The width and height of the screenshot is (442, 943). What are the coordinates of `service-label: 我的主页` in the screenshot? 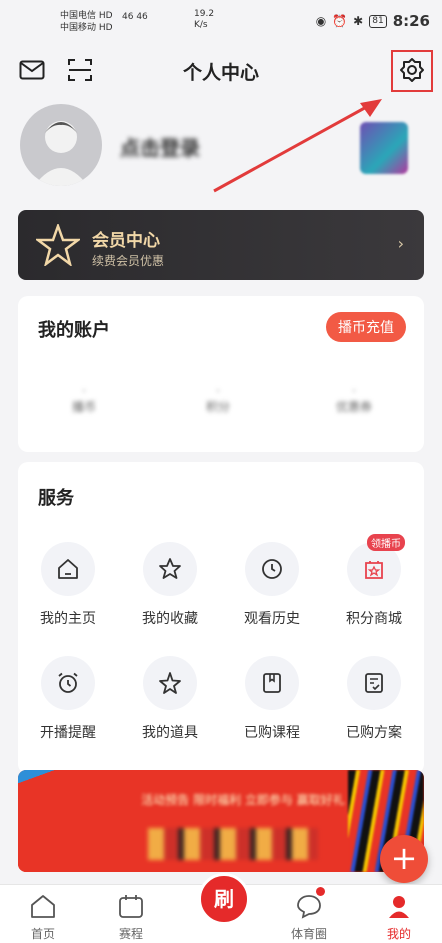 It's located at (68, 619).